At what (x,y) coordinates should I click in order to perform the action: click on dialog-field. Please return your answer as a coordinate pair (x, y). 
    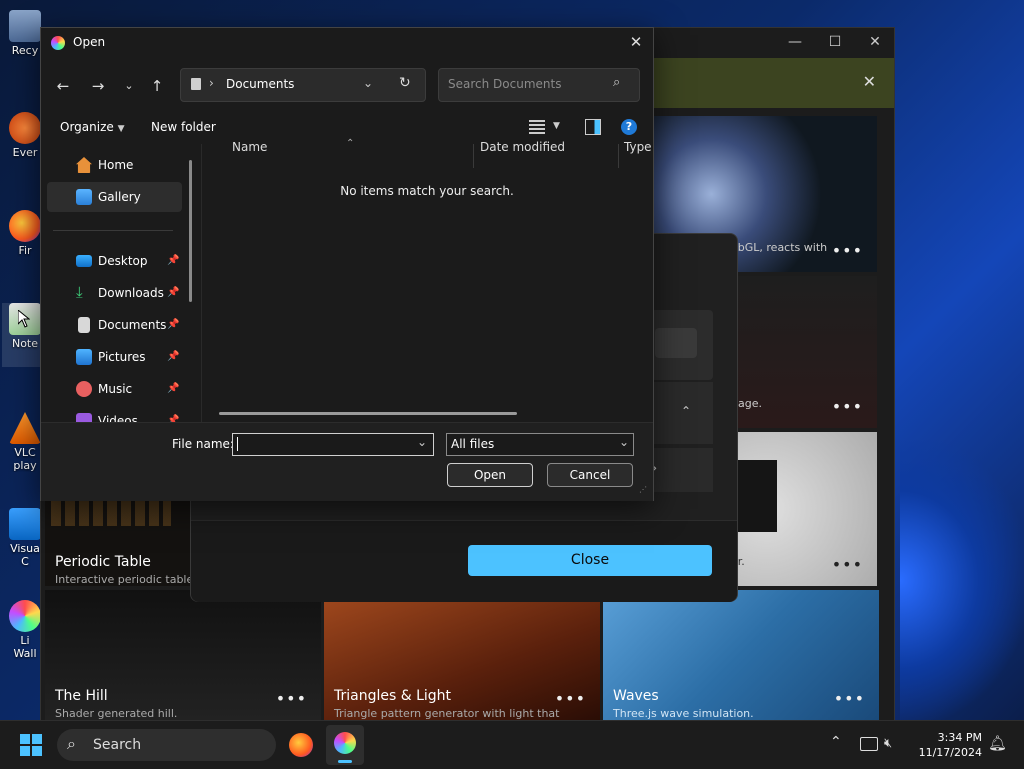
    Looking at the image, I should click on (682, 345).